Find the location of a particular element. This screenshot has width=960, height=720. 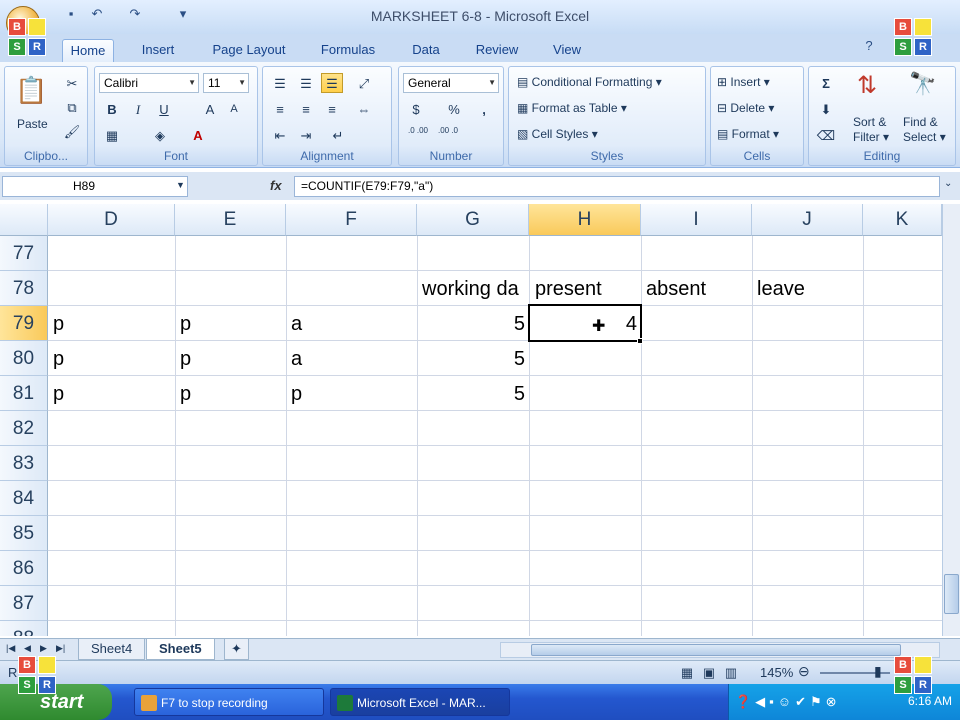

grow-font-button: A is located at coordinates (210, 109).